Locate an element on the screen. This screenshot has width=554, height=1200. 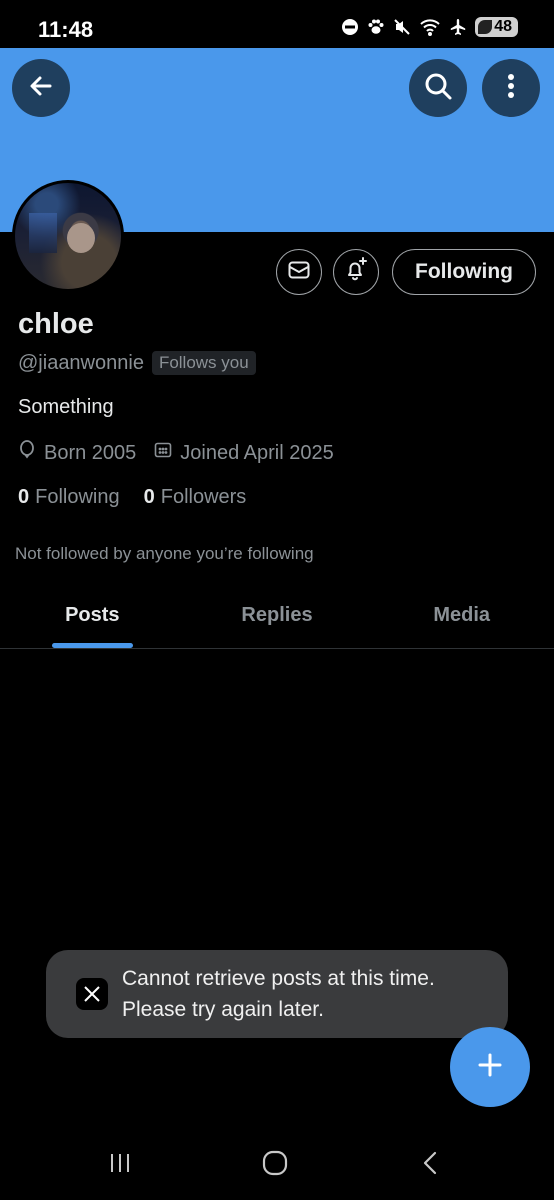
mail-icon is located at coordinates (299, 272).